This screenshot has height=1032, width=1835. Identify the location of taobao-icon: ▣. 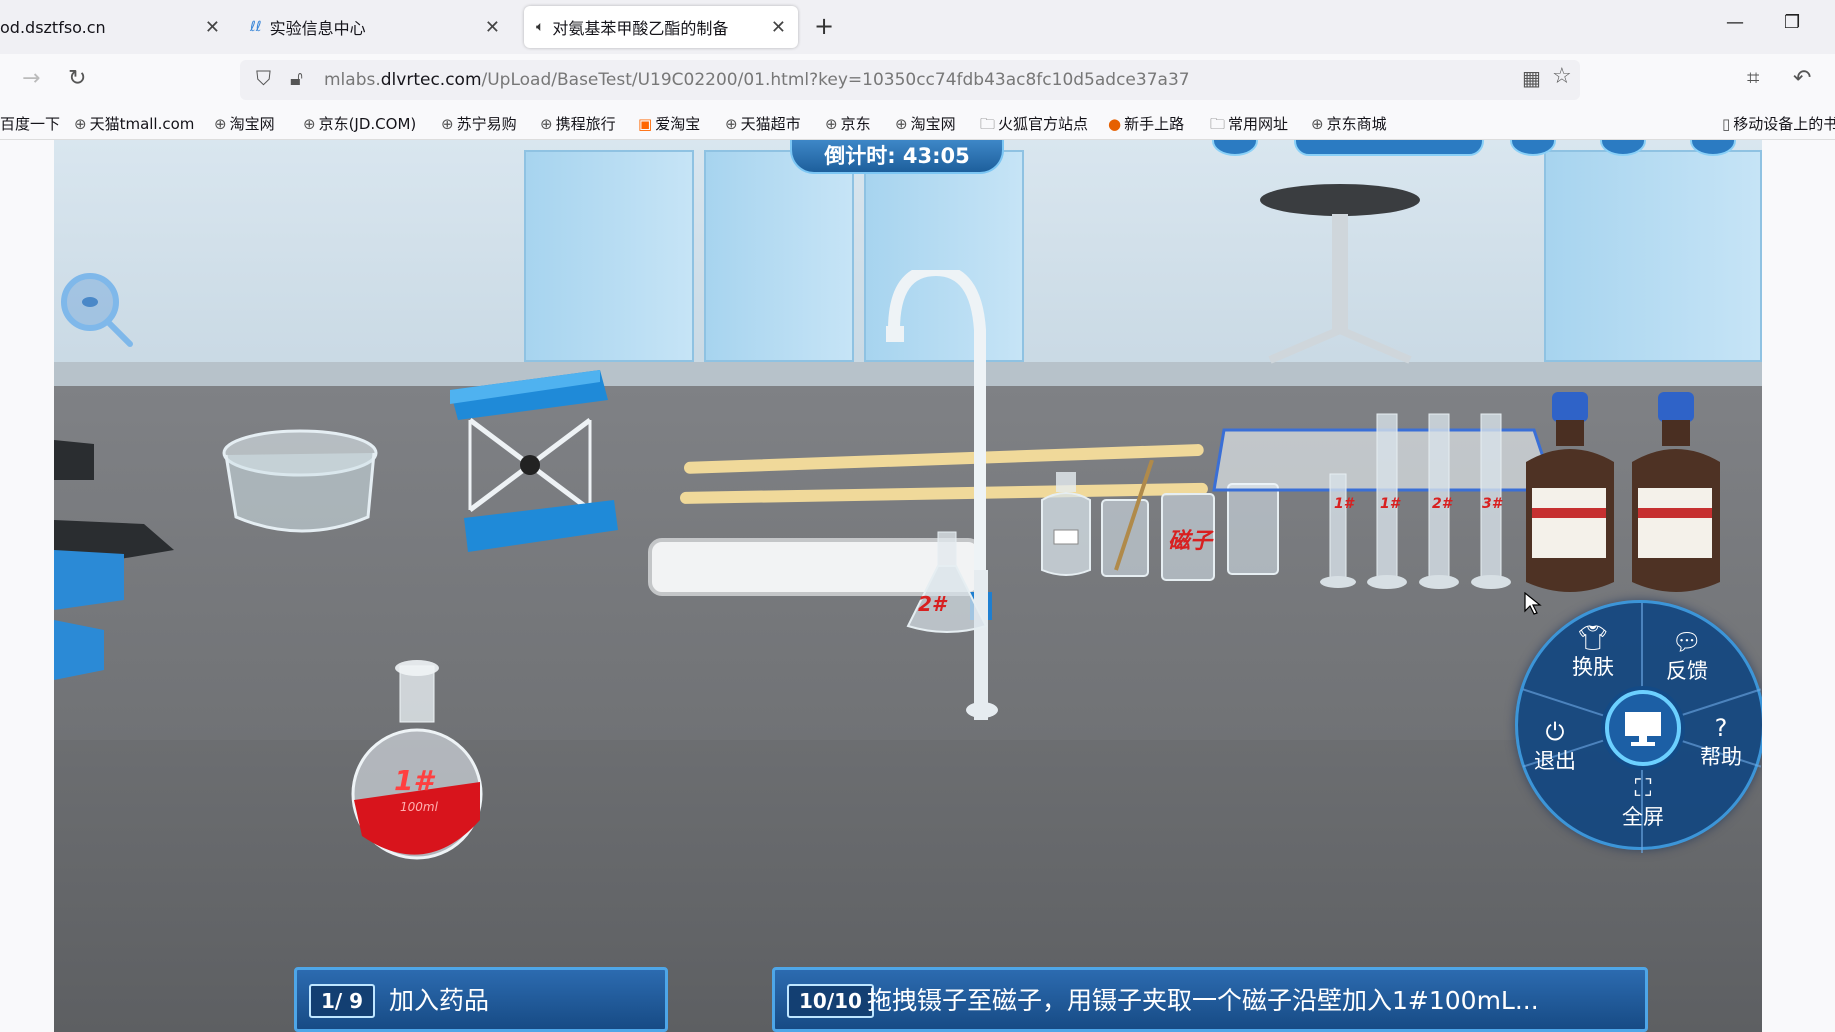
(645, 124).